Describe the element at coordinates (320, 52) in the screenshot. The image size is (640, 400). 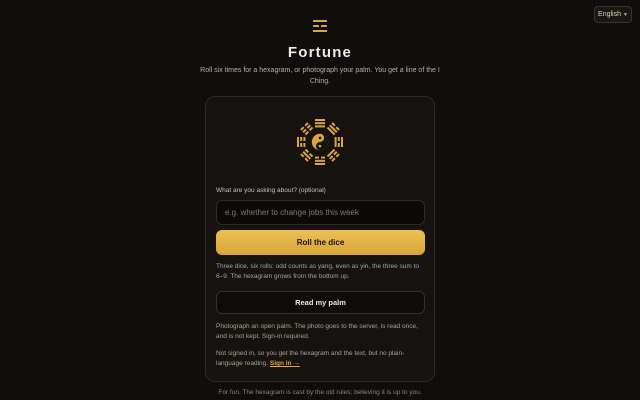
I see `page-title: Fortune` at that location.